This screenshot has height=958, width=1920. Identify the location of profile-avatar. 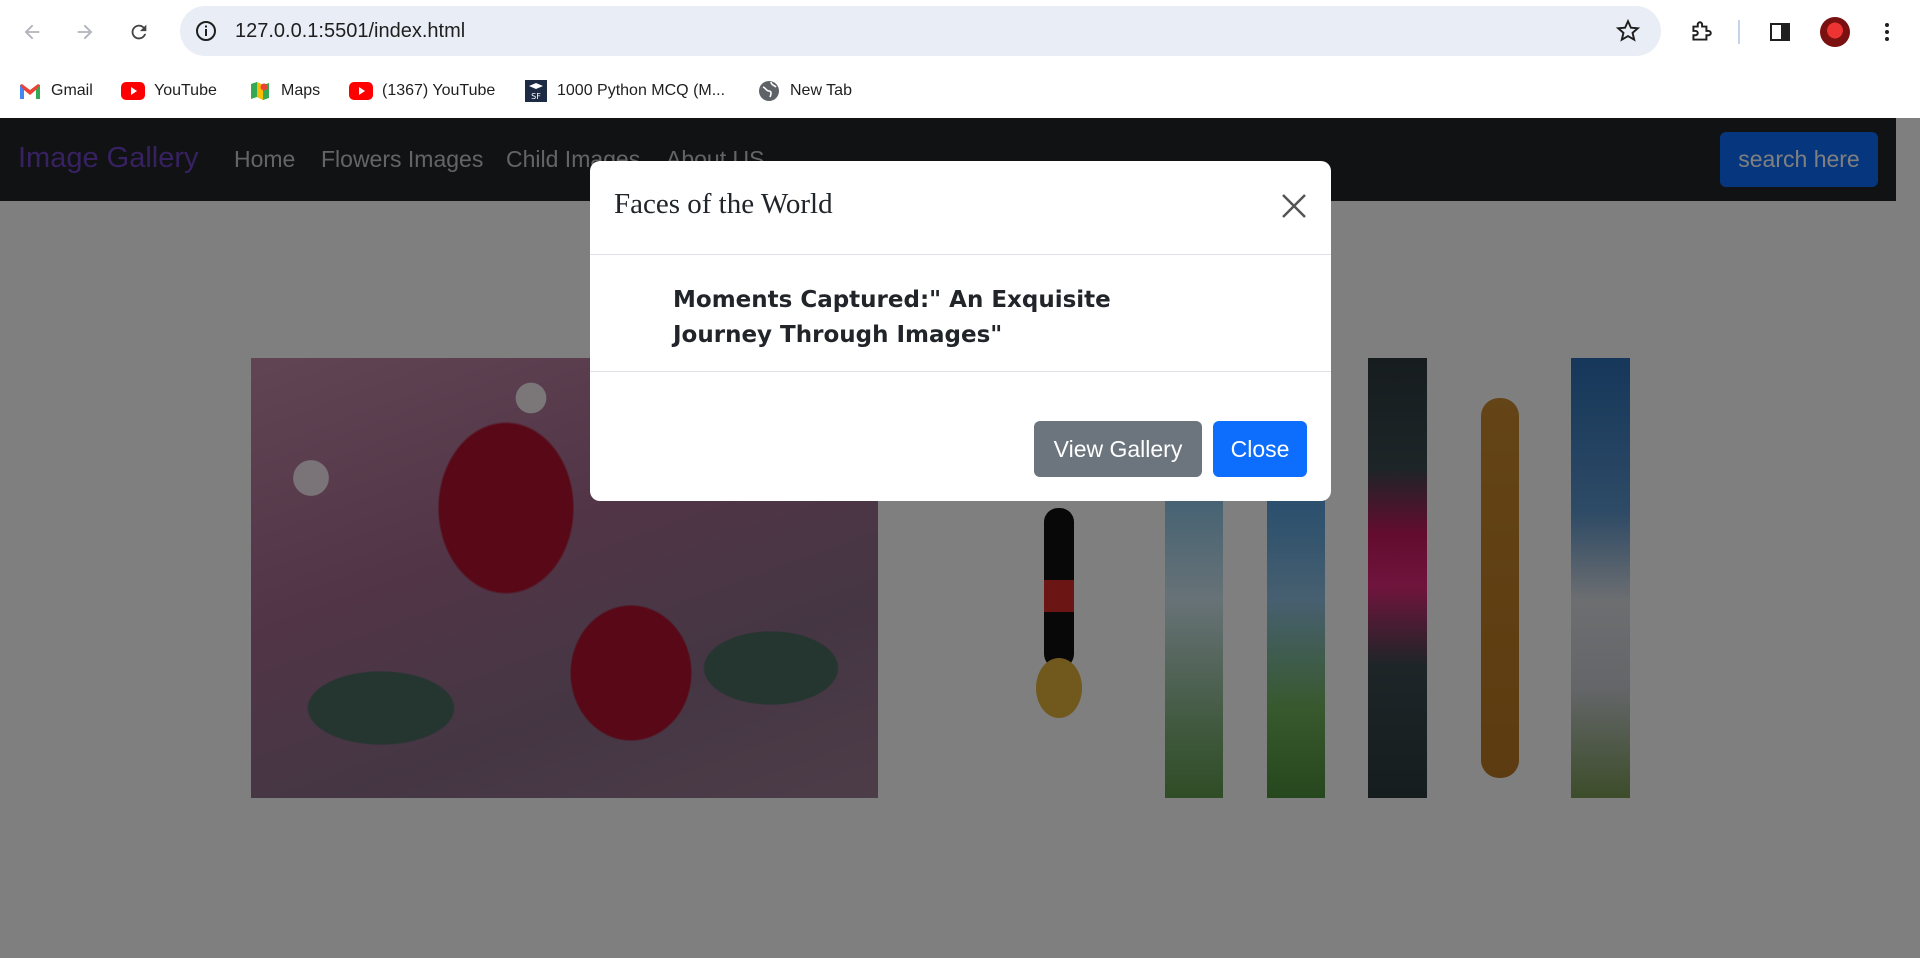
(1835, 32).